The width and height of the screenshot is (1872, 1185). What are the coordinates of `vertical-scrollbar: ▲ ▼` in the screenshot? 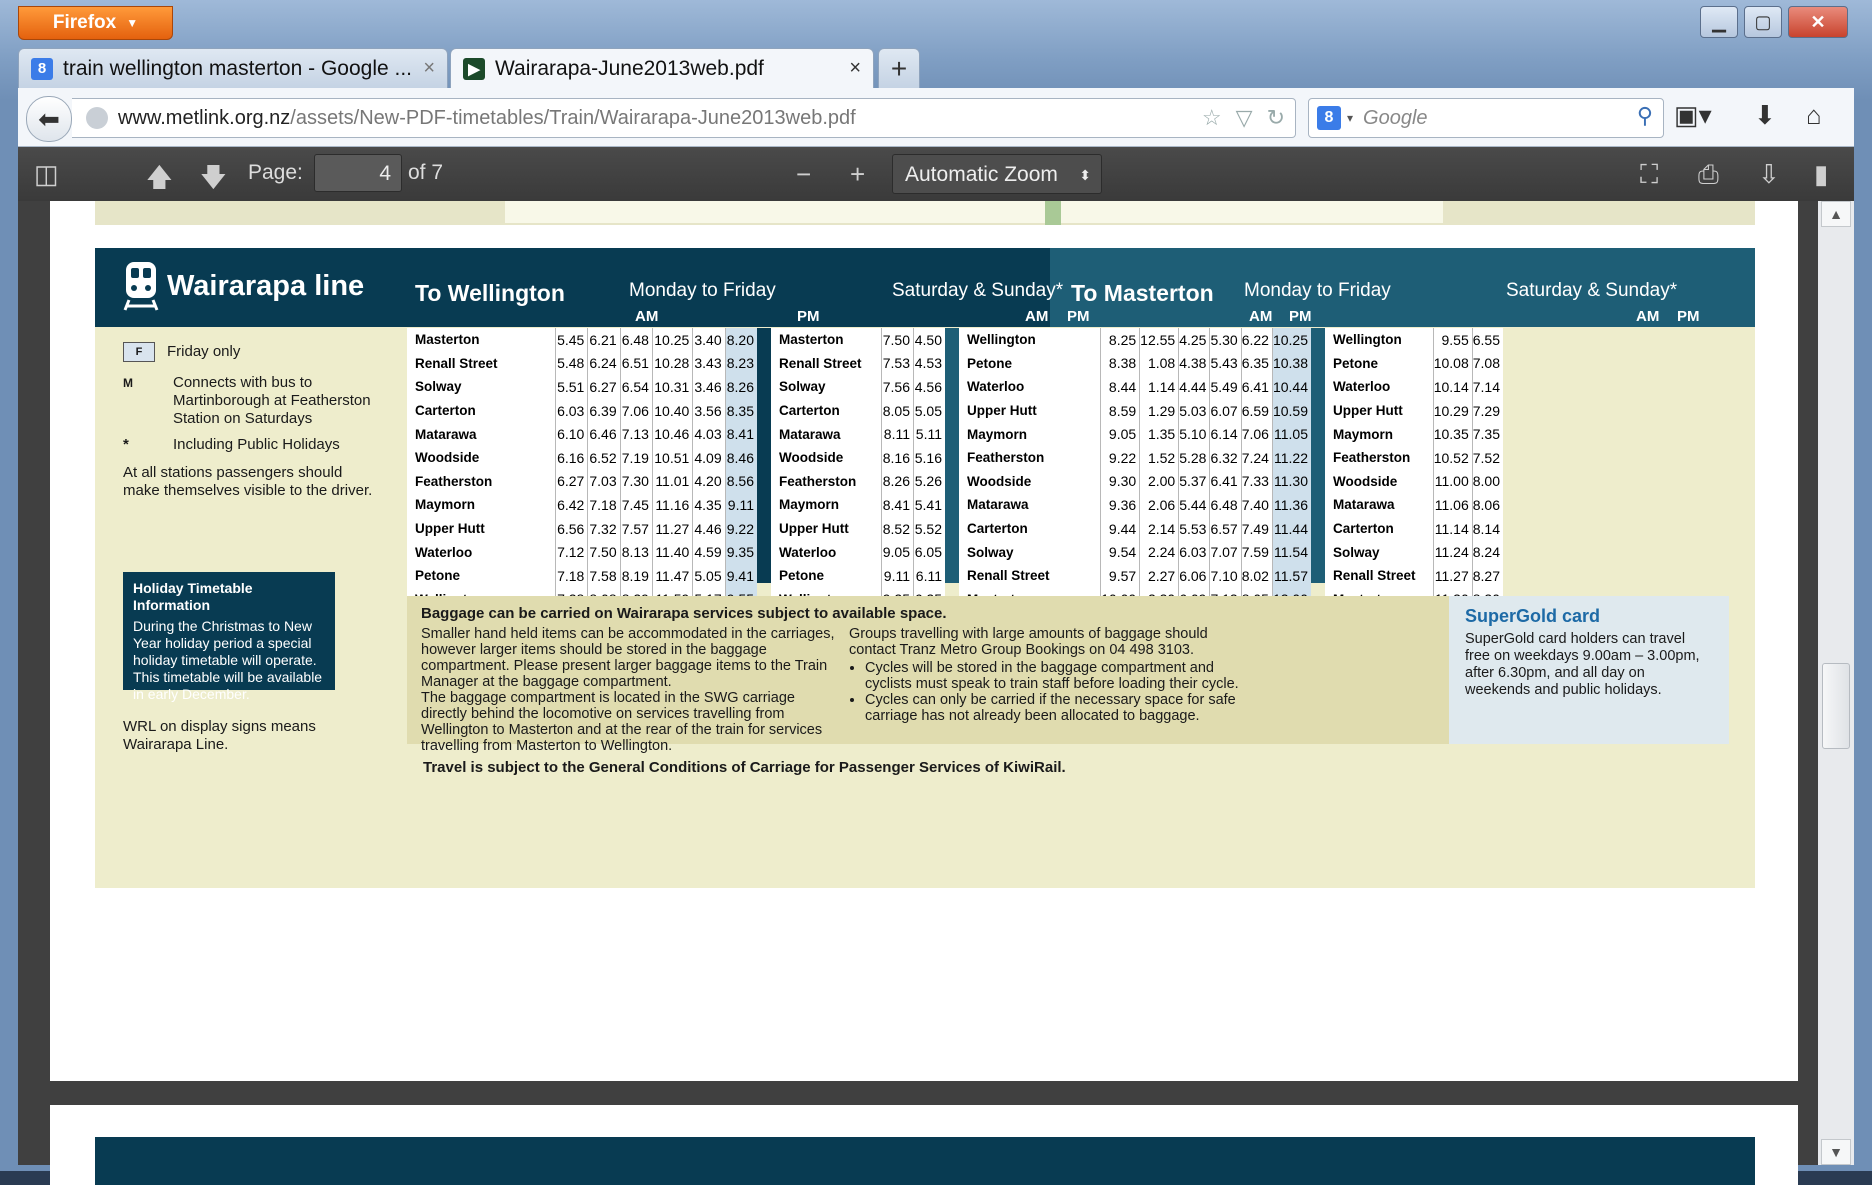 It's located at (1836, 683).